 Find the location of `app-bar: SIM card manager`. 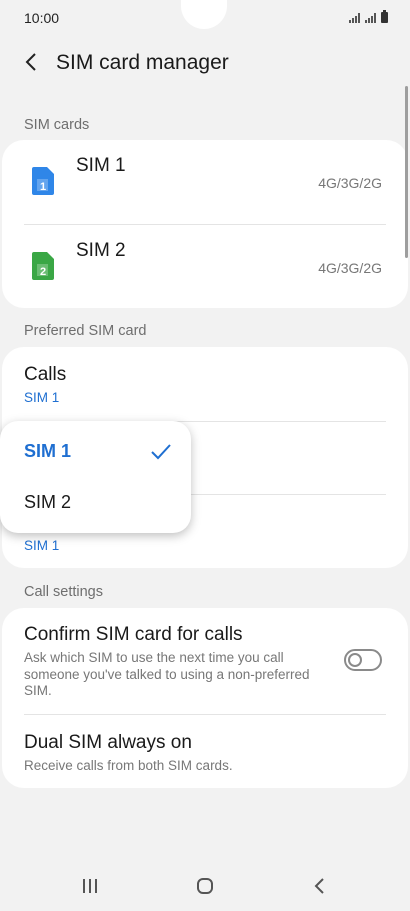

app-bar: SIM card manager is located at coordinates (205, 64).